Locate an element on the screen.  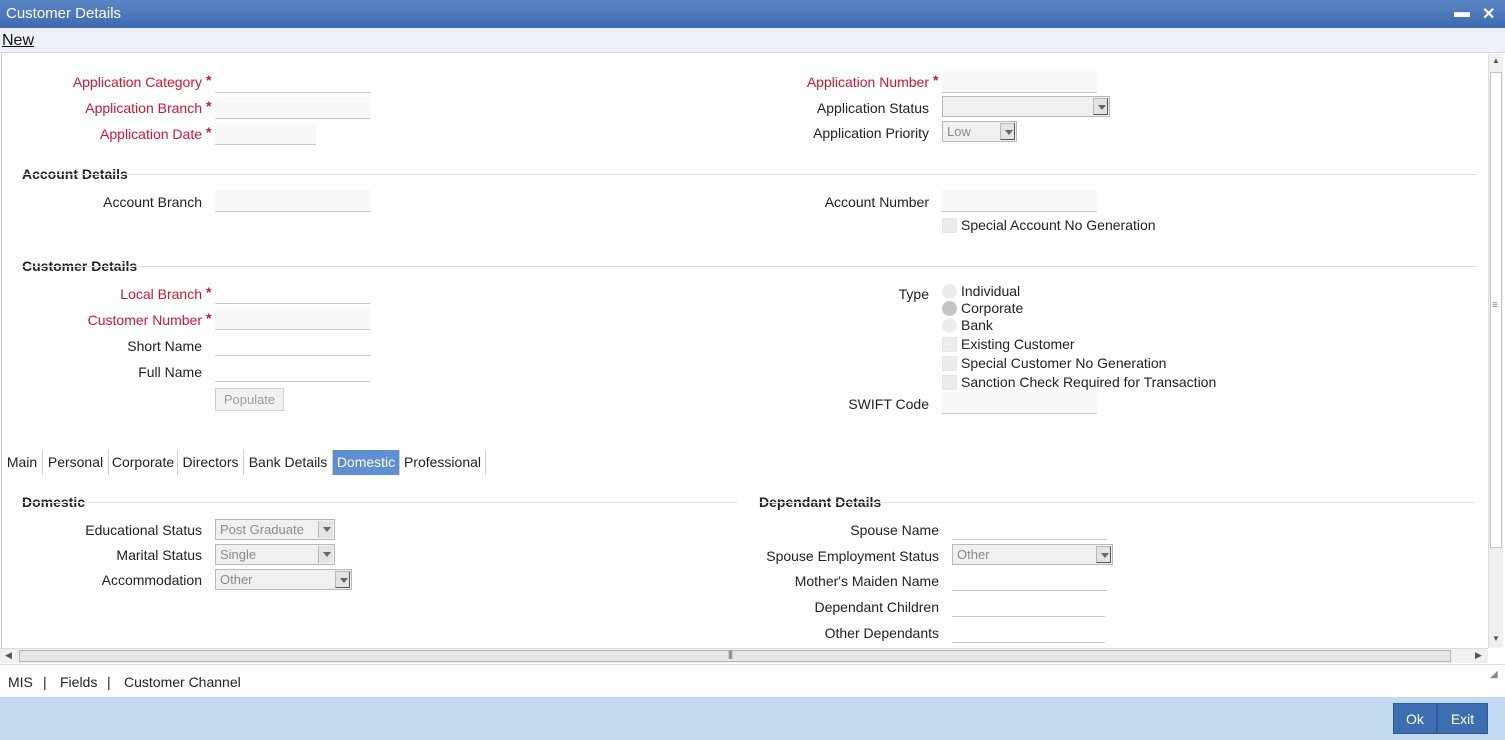
new-link: New is located at coordinates (18, 41).